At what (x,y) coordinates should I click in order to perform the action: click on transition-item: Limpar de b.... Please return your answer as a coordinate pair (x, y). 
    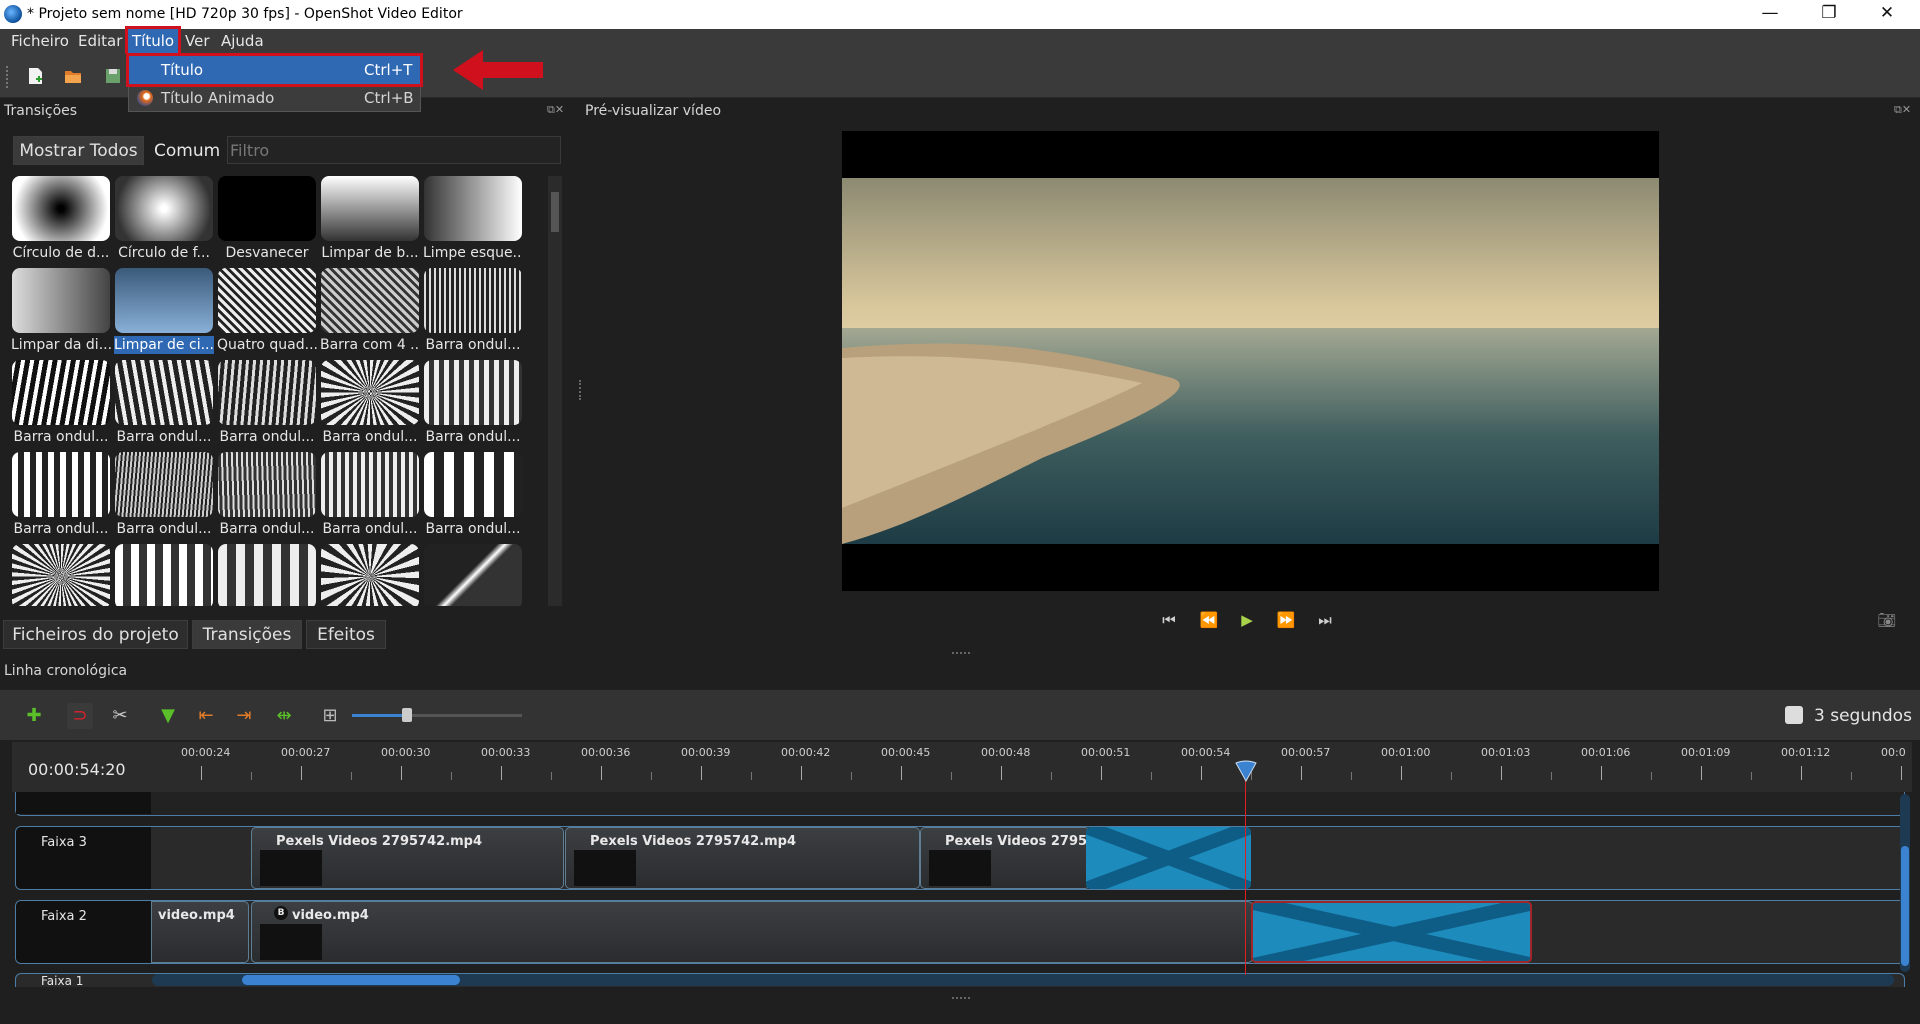
    Looking at the image, I should click on (370, 222).